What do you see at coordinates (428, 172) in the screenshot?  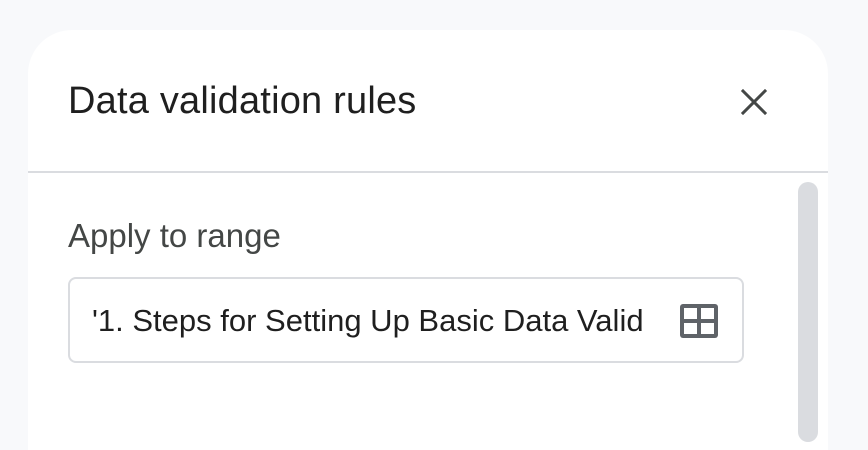 I see `header-divider` at bounding box center [428, 172].